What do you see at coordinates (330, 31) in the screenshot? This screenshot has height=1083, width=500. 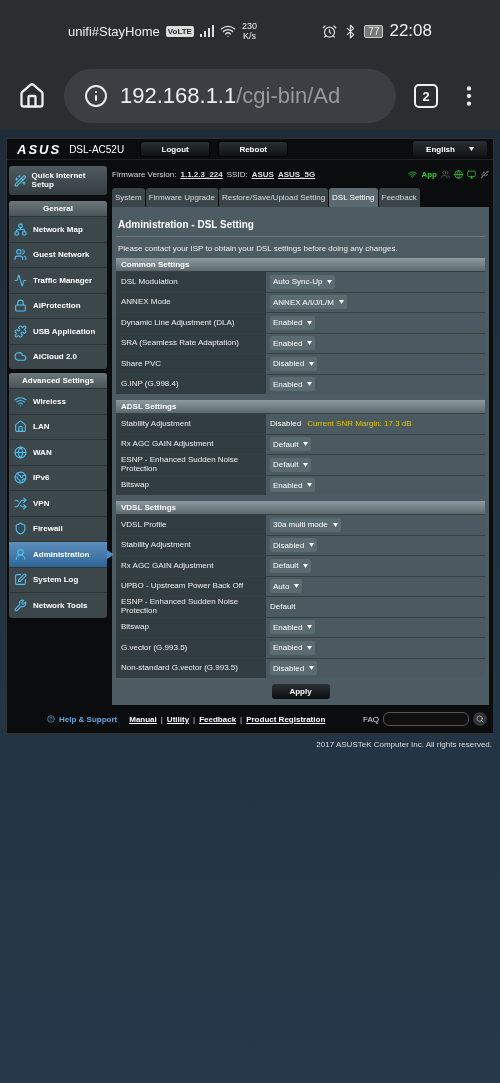 I see `alarm-icon` at bounding box center [330, 31].